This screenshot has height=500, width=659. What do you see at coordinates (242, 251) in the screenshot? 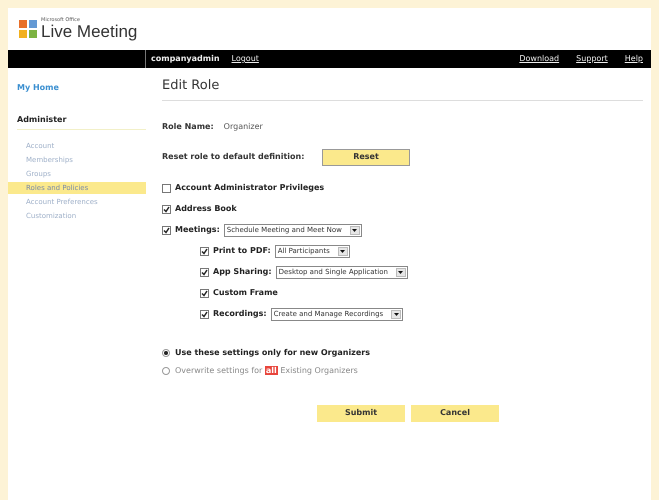
I see `option-label: Print to PDF:` at bounding box center [242, 251].